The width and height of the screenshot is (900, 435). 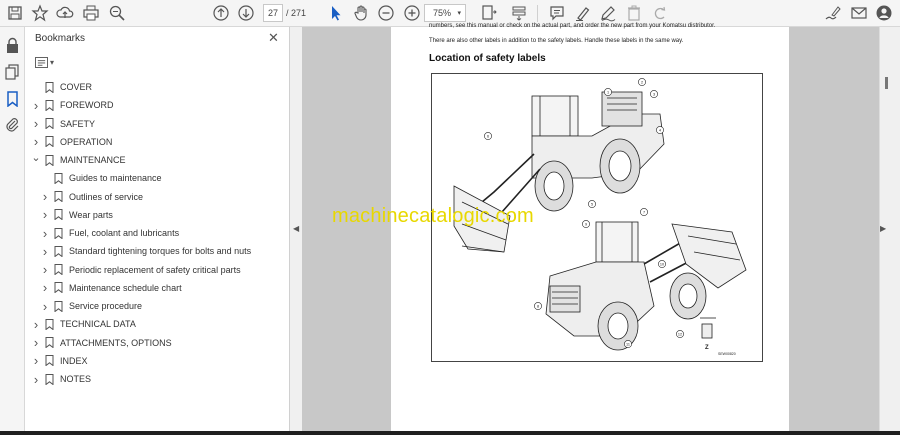 What do you see at coordinates (86, 141) in the screenshot?
I see `bookmark-label: OPERATION` at bounding box center [86, 141].